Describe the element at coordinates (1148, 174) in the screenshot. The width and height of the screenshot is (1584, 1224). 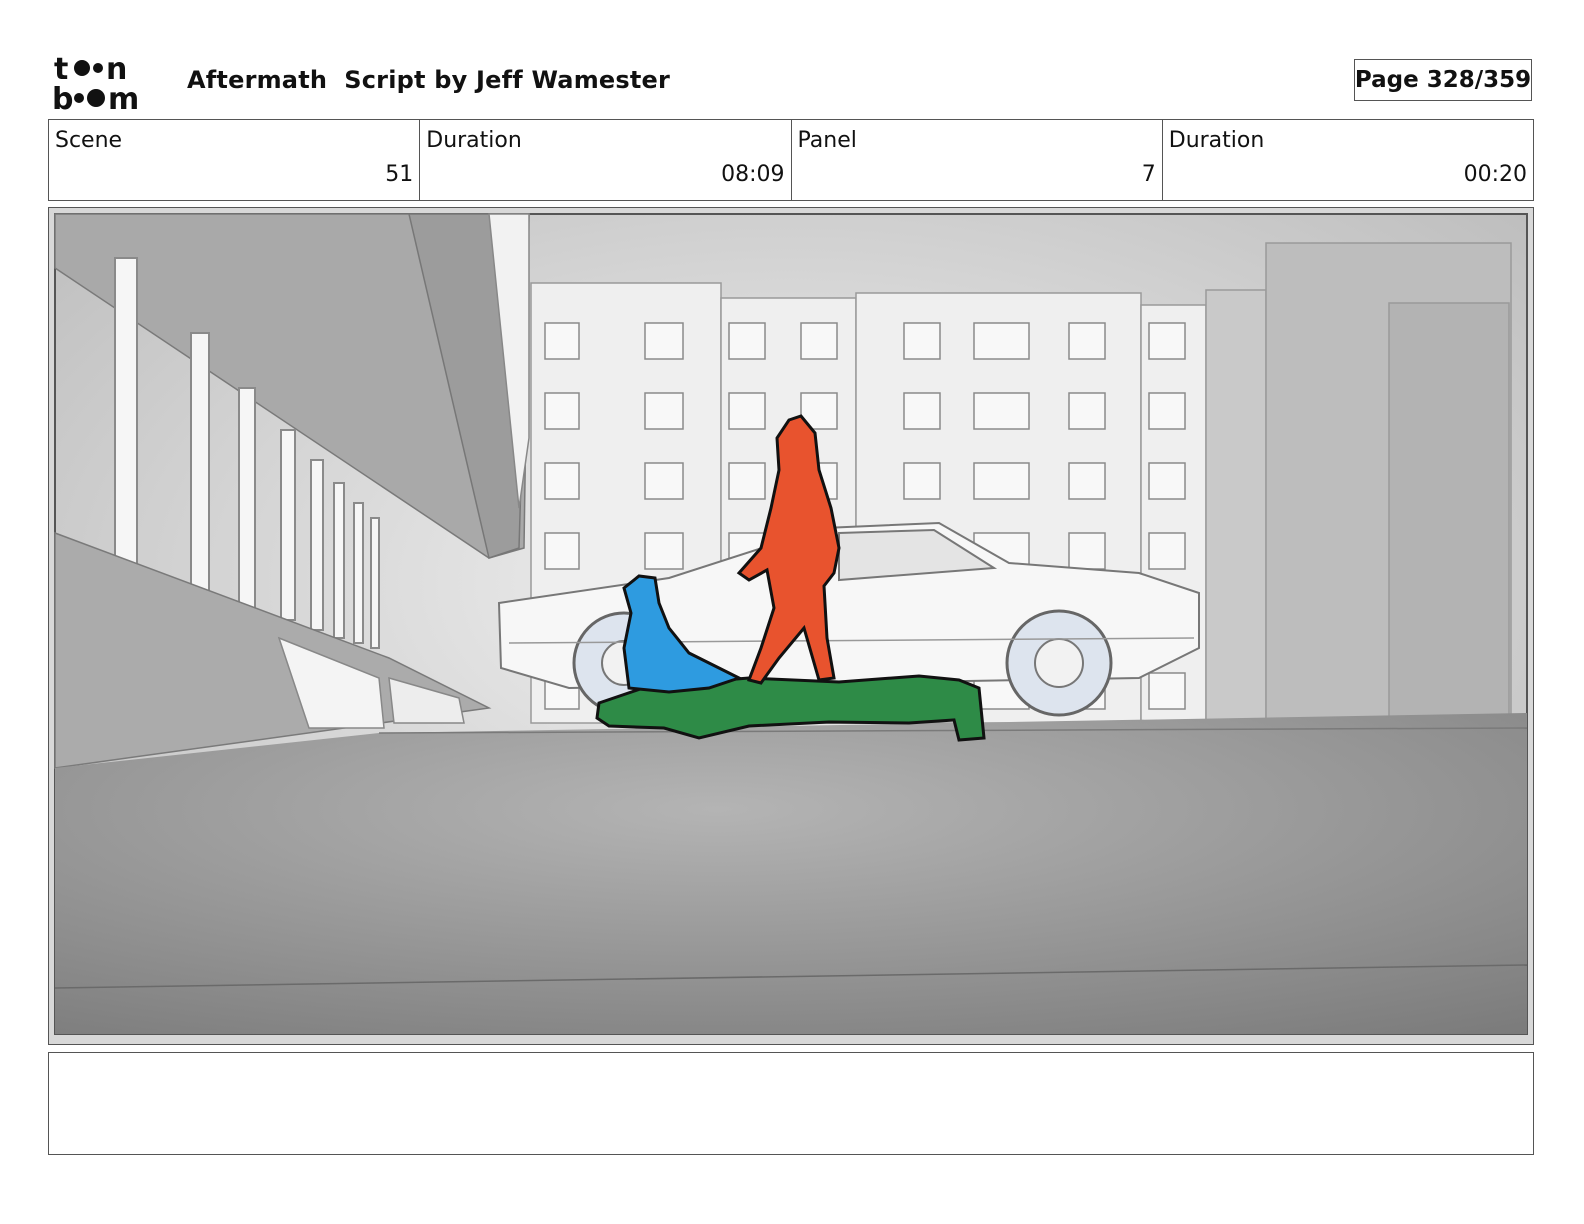
I see `panel-value: 7` at that location.